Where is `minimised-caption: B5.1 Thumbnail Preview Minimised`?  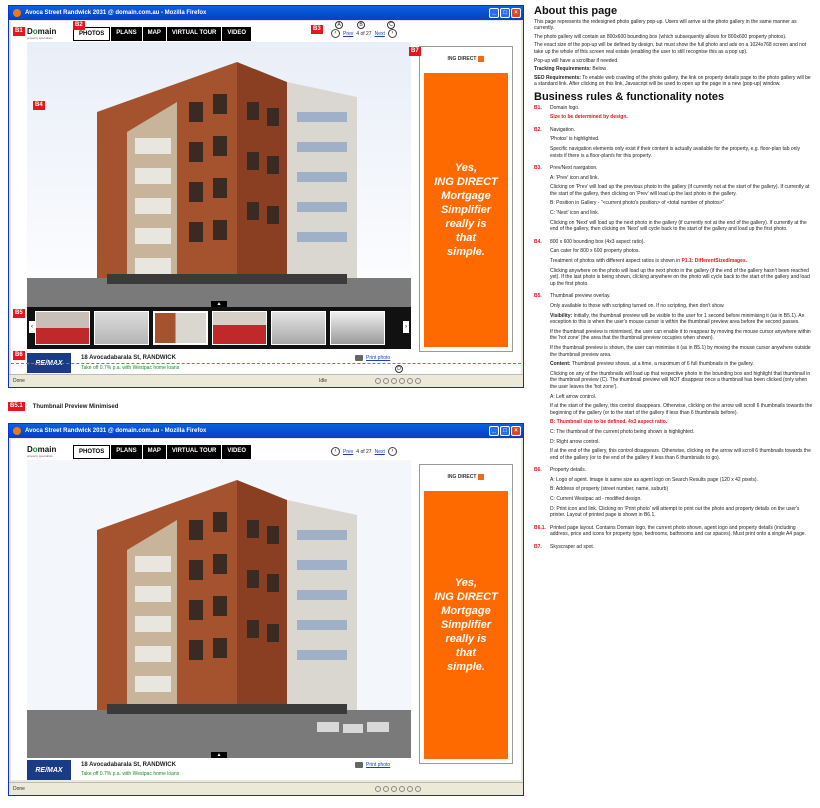 minimised-caption: B5.1 Thumbnail Preview Minimised is located at coordinates (63, 406).